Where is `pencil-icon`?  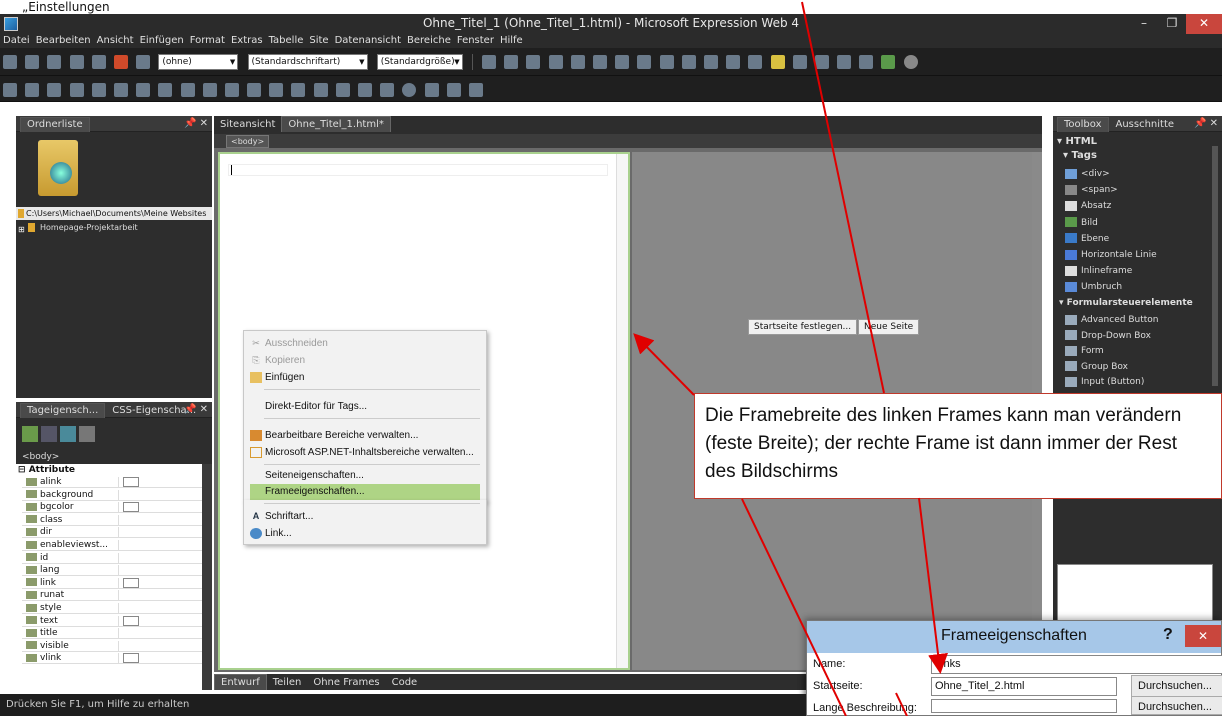
pencil-icon is located at coordinates (298, 90).